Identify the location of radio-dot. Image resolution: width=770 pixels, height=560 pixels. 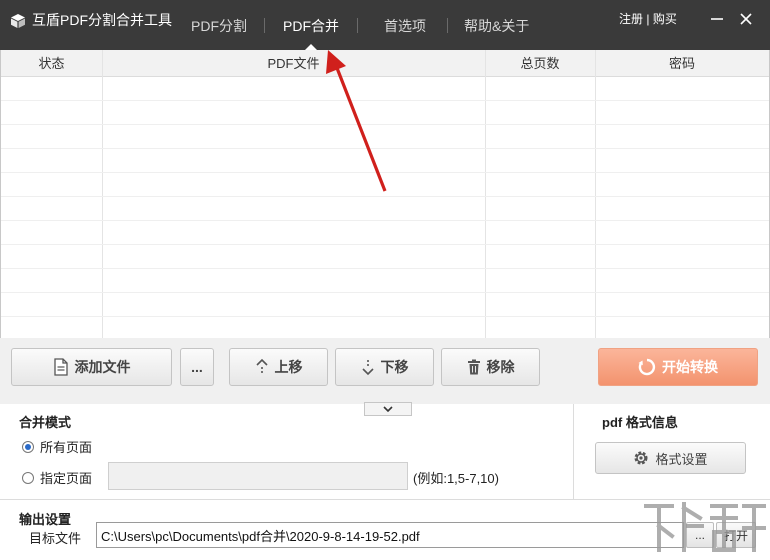
(28, 477).